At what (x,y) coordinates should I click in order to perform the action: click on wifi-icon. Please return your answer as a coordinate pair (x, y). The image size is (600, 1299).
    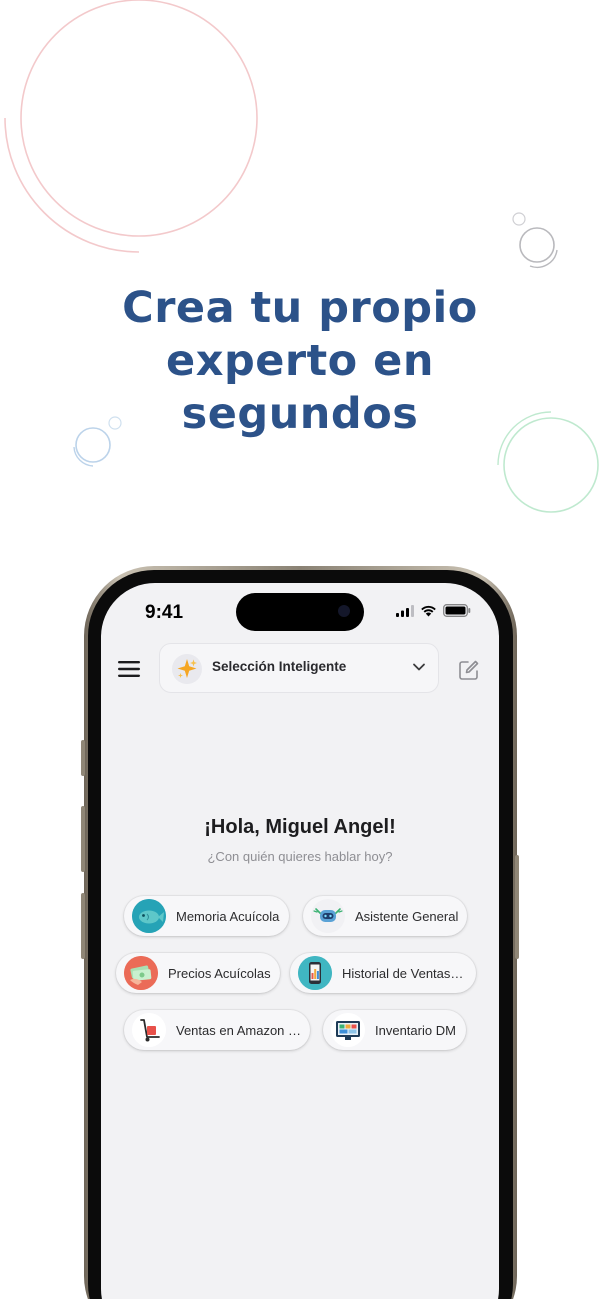
    Looking at the image, I should click on (428, 611).